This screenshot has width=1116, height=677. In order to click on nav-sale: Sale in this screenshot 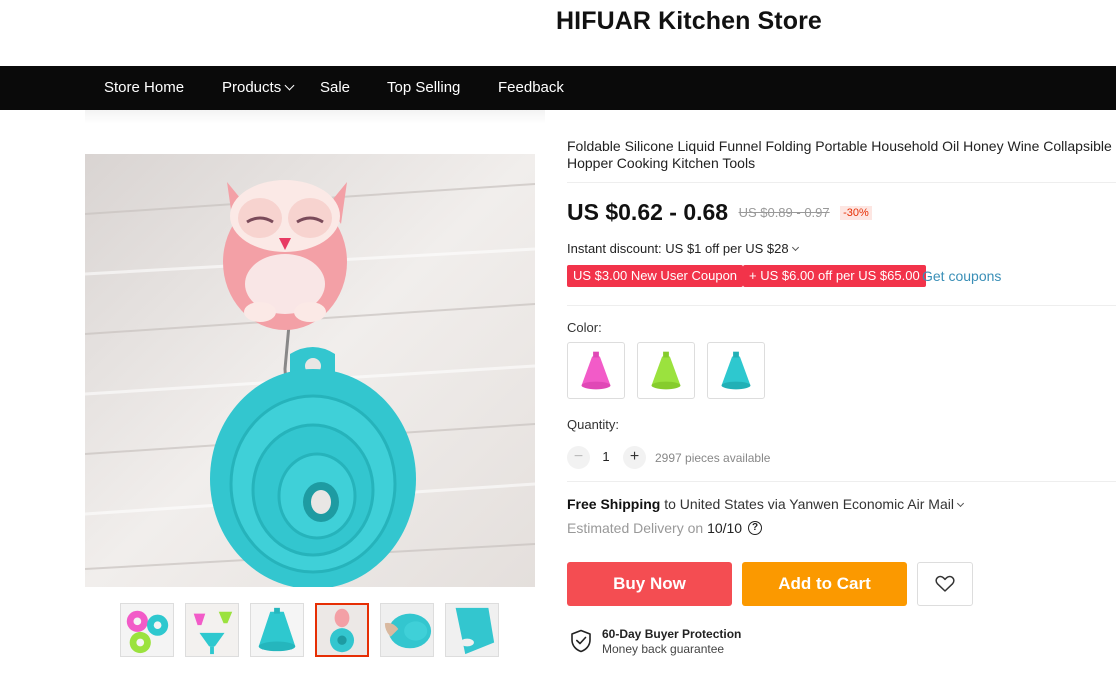, I will do `click(335, 88)`.